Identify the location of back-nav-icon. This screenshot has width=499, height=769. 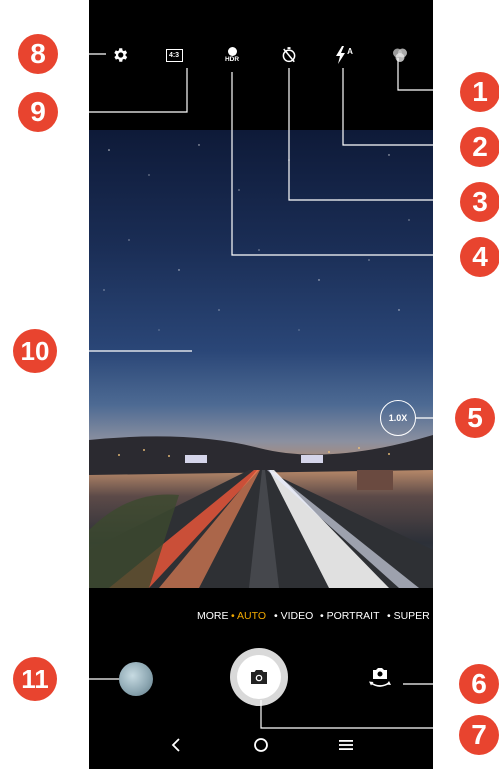
(176, 745).